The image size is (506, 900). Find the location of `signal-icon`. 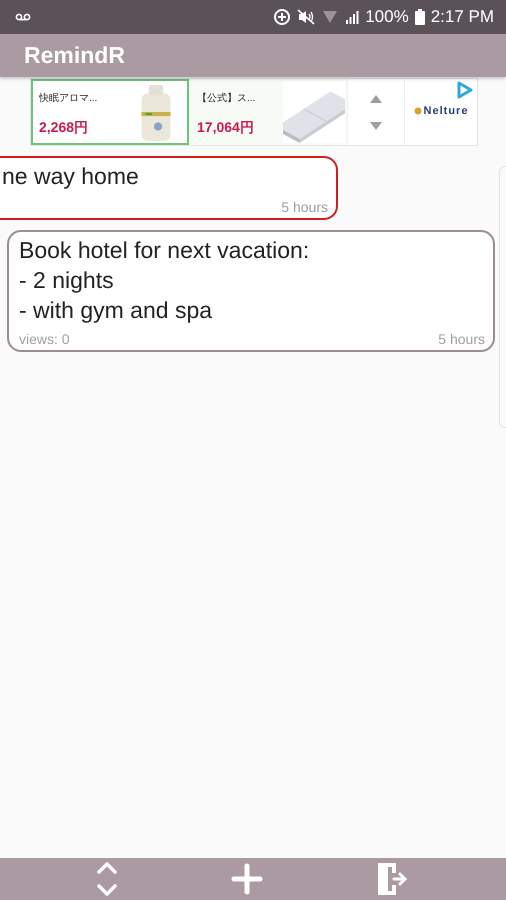

signal-icon is located at coordinates (352, 17).